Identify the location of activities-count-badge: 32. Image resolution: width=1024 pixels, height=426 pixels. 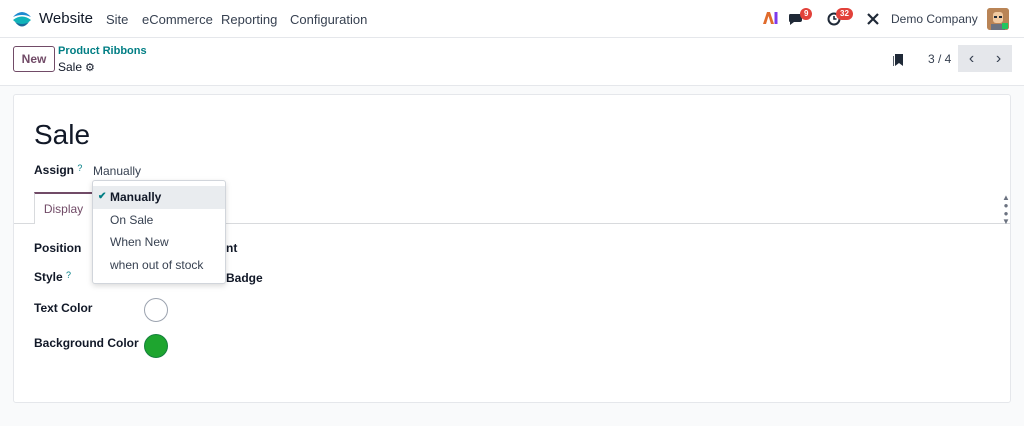
(844, 14).